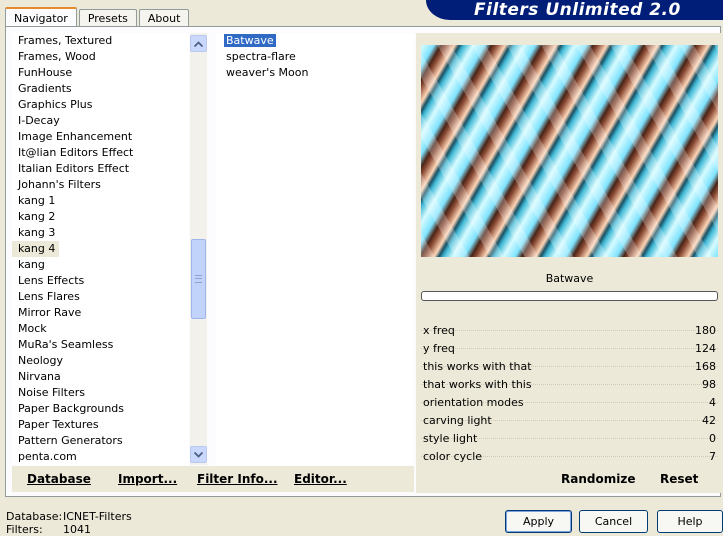  I want to click on param-label: carving light, so click(457, 420).